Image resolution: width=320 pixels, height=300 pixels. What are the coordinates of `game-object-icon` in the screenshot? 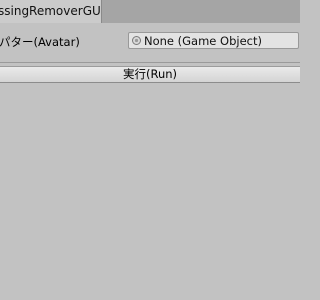 It's located at (136, 40).